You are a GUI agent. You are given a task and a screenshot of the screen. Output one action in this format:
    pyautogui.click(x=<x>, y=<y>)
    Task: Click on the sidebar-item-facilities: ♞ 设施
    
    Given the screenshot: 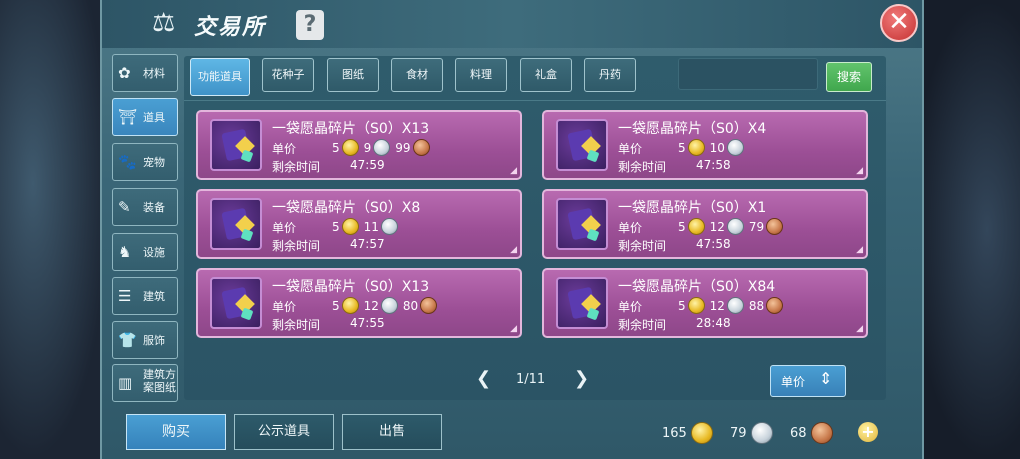 What is the action you would take?
    pyautogui.click(x=145, y=252)
    